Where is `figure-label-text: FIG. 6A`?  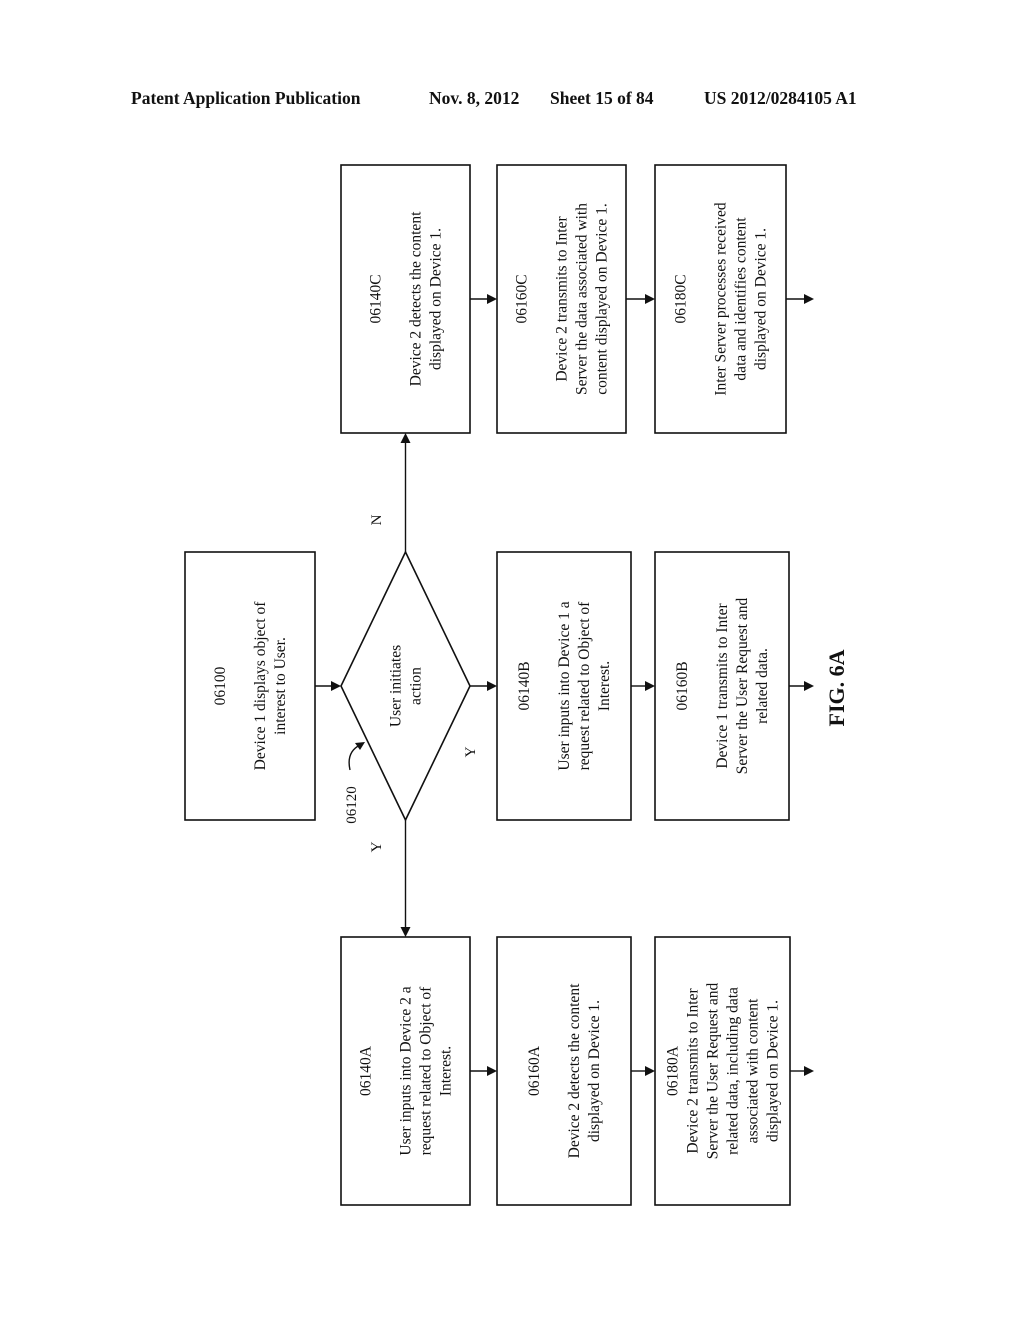
figure-label-text: FIG. 6A is located at coordinates (836, 687).